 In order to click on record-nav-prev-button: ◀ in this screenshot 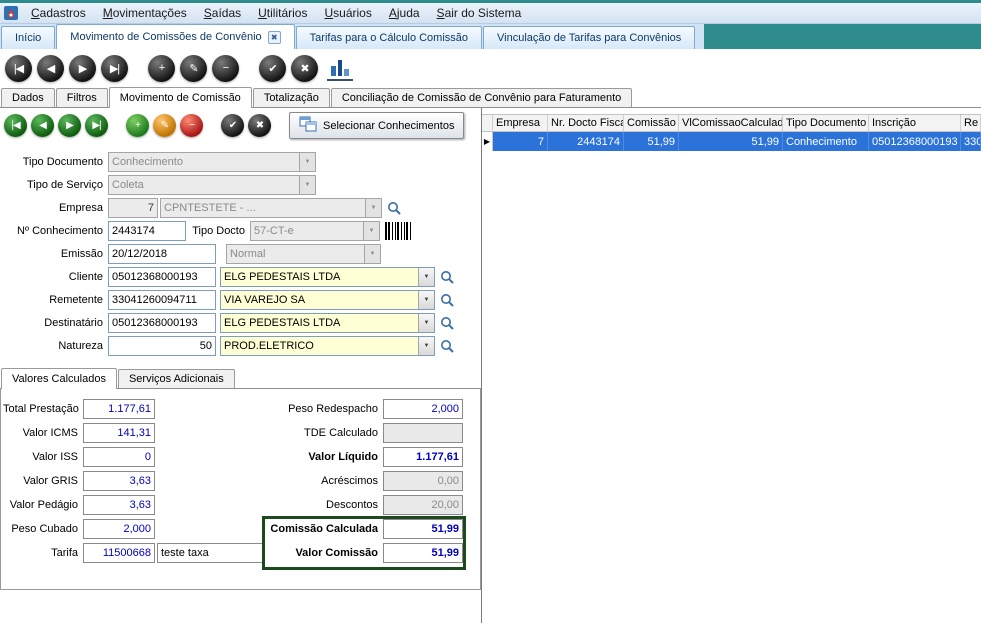, I will do `click(42, 125)`.